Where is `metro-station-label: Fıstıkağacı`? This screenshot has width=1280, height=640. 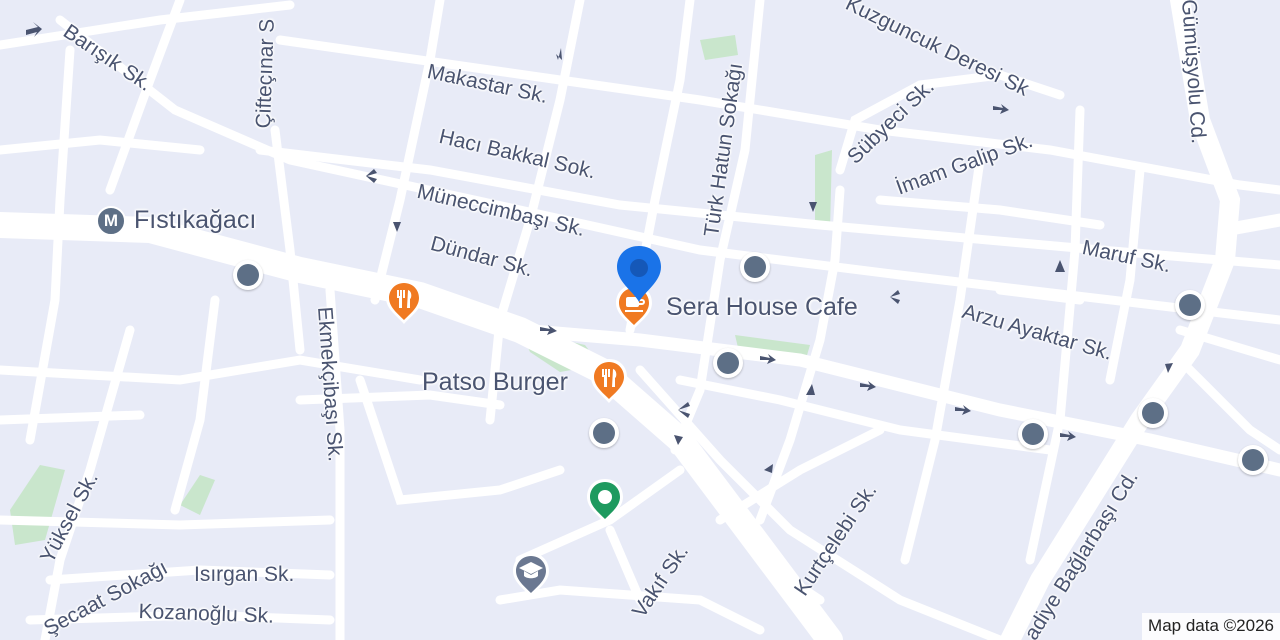
metro-station-label: Fıstıkağacı is located at coordinates (195, 220).